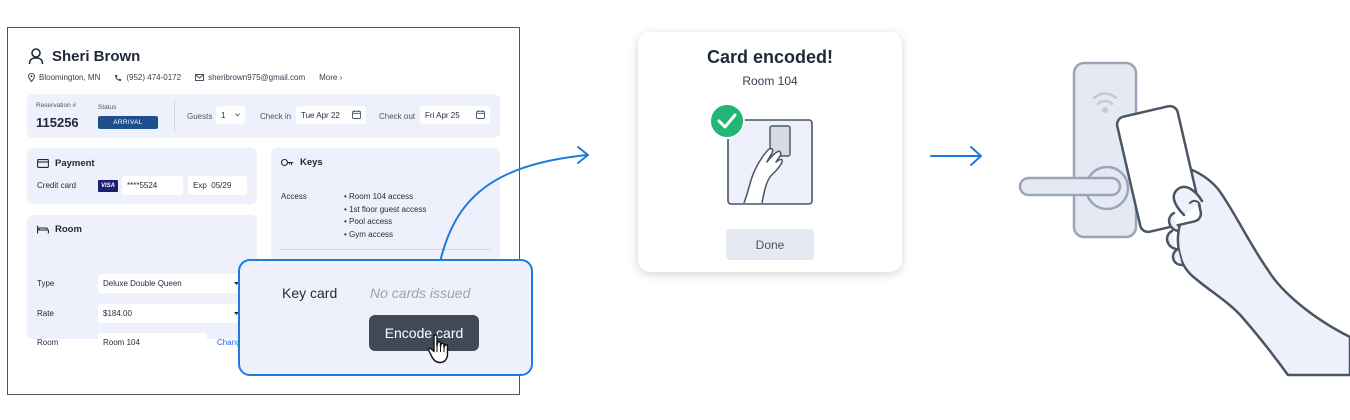  I want to click on encode-card-button: Encode card, so click(424, 333).